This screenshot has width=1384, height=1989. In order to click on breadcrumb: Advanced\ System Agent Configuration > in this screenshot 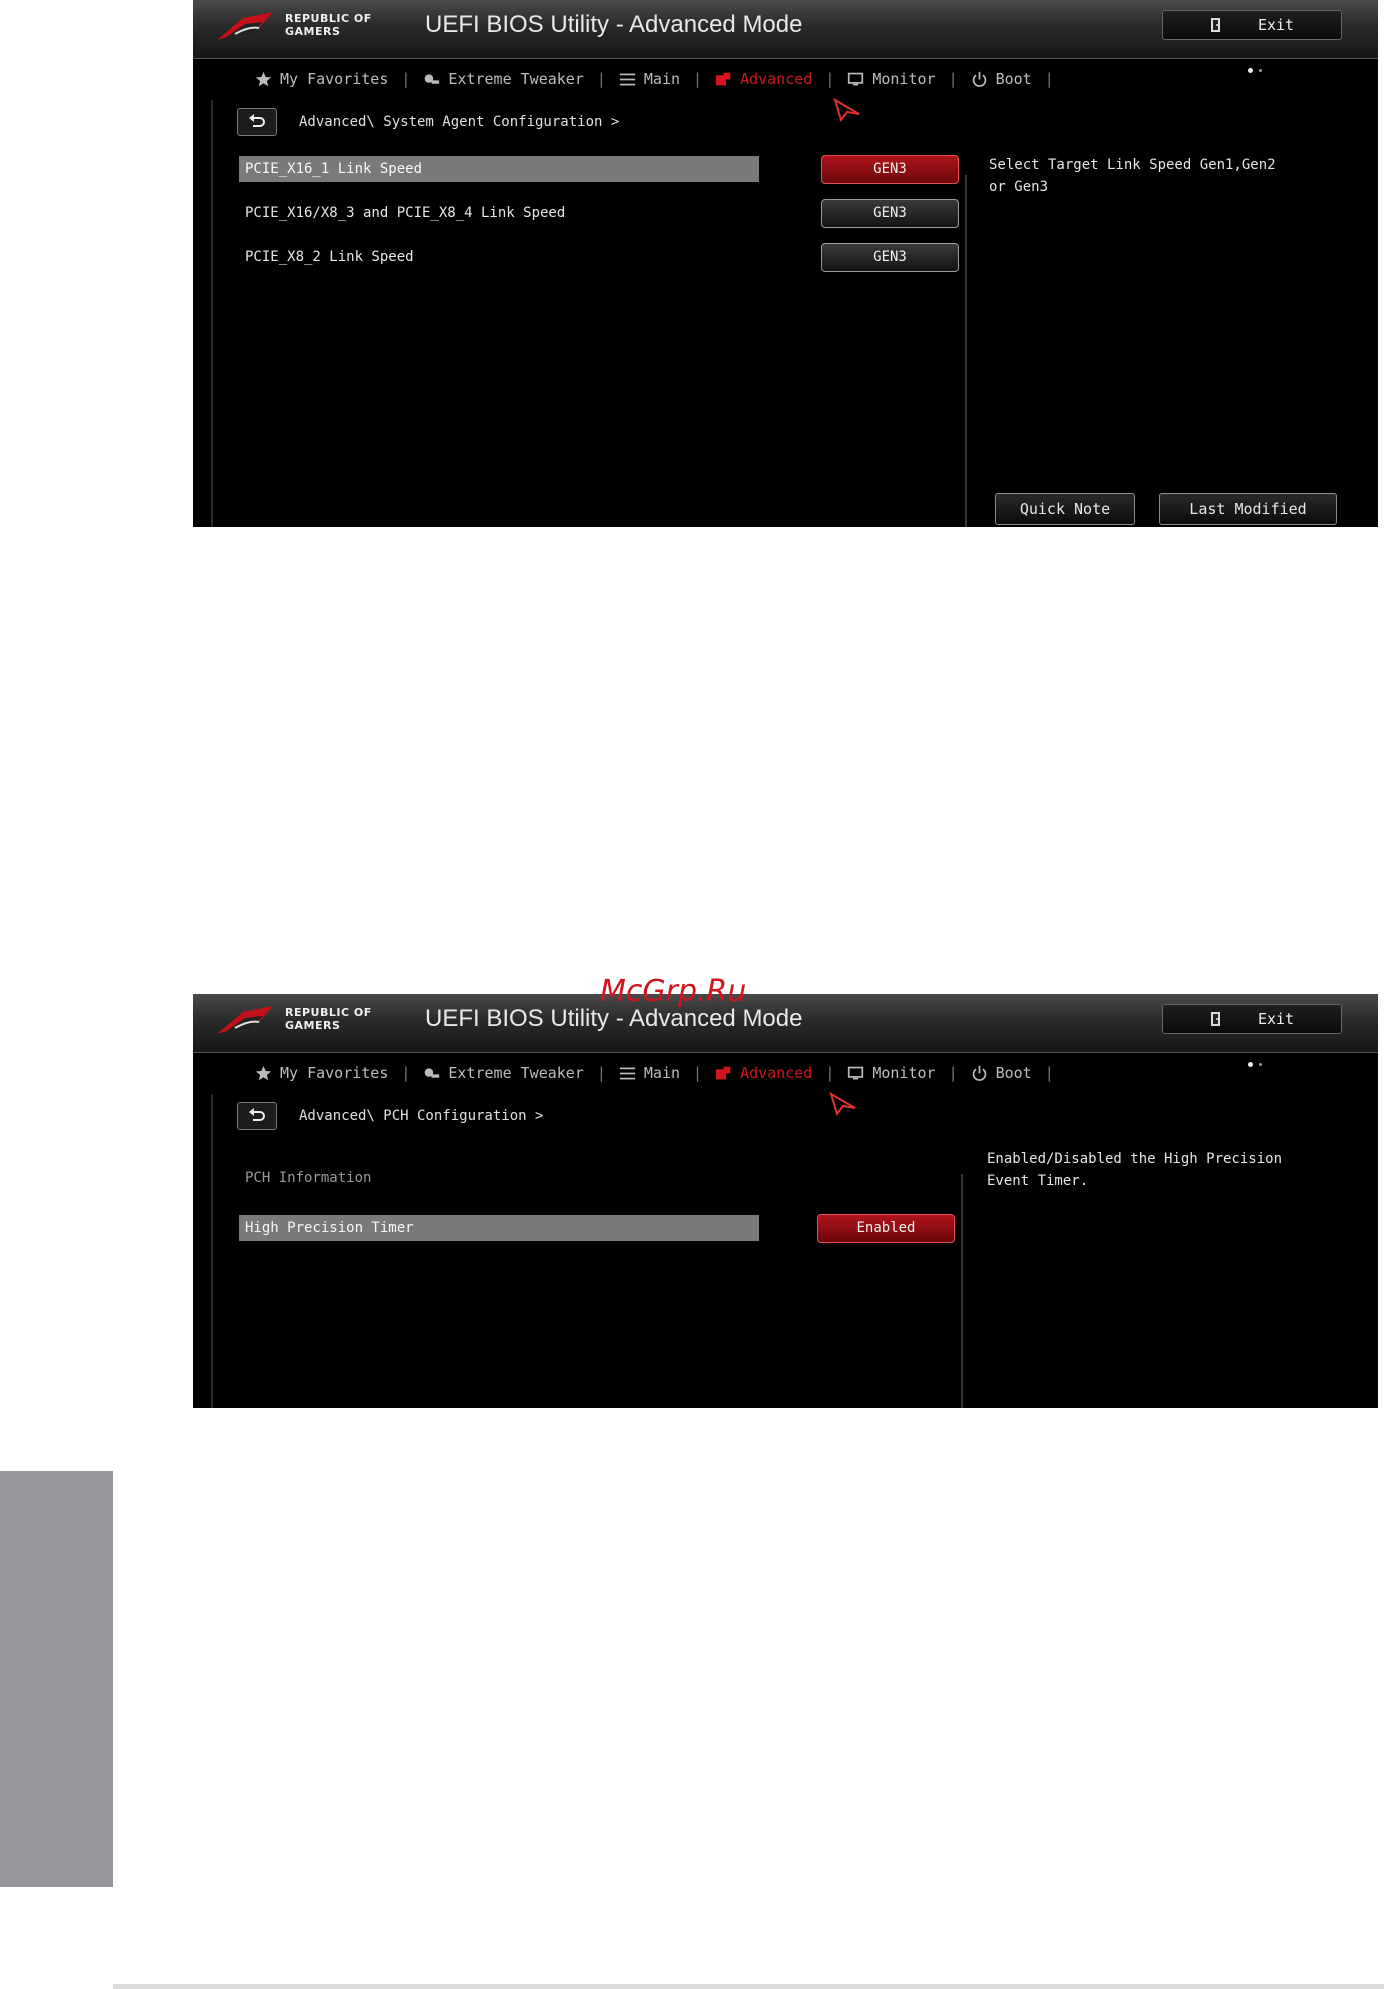, I will do `click(459, 122)`.